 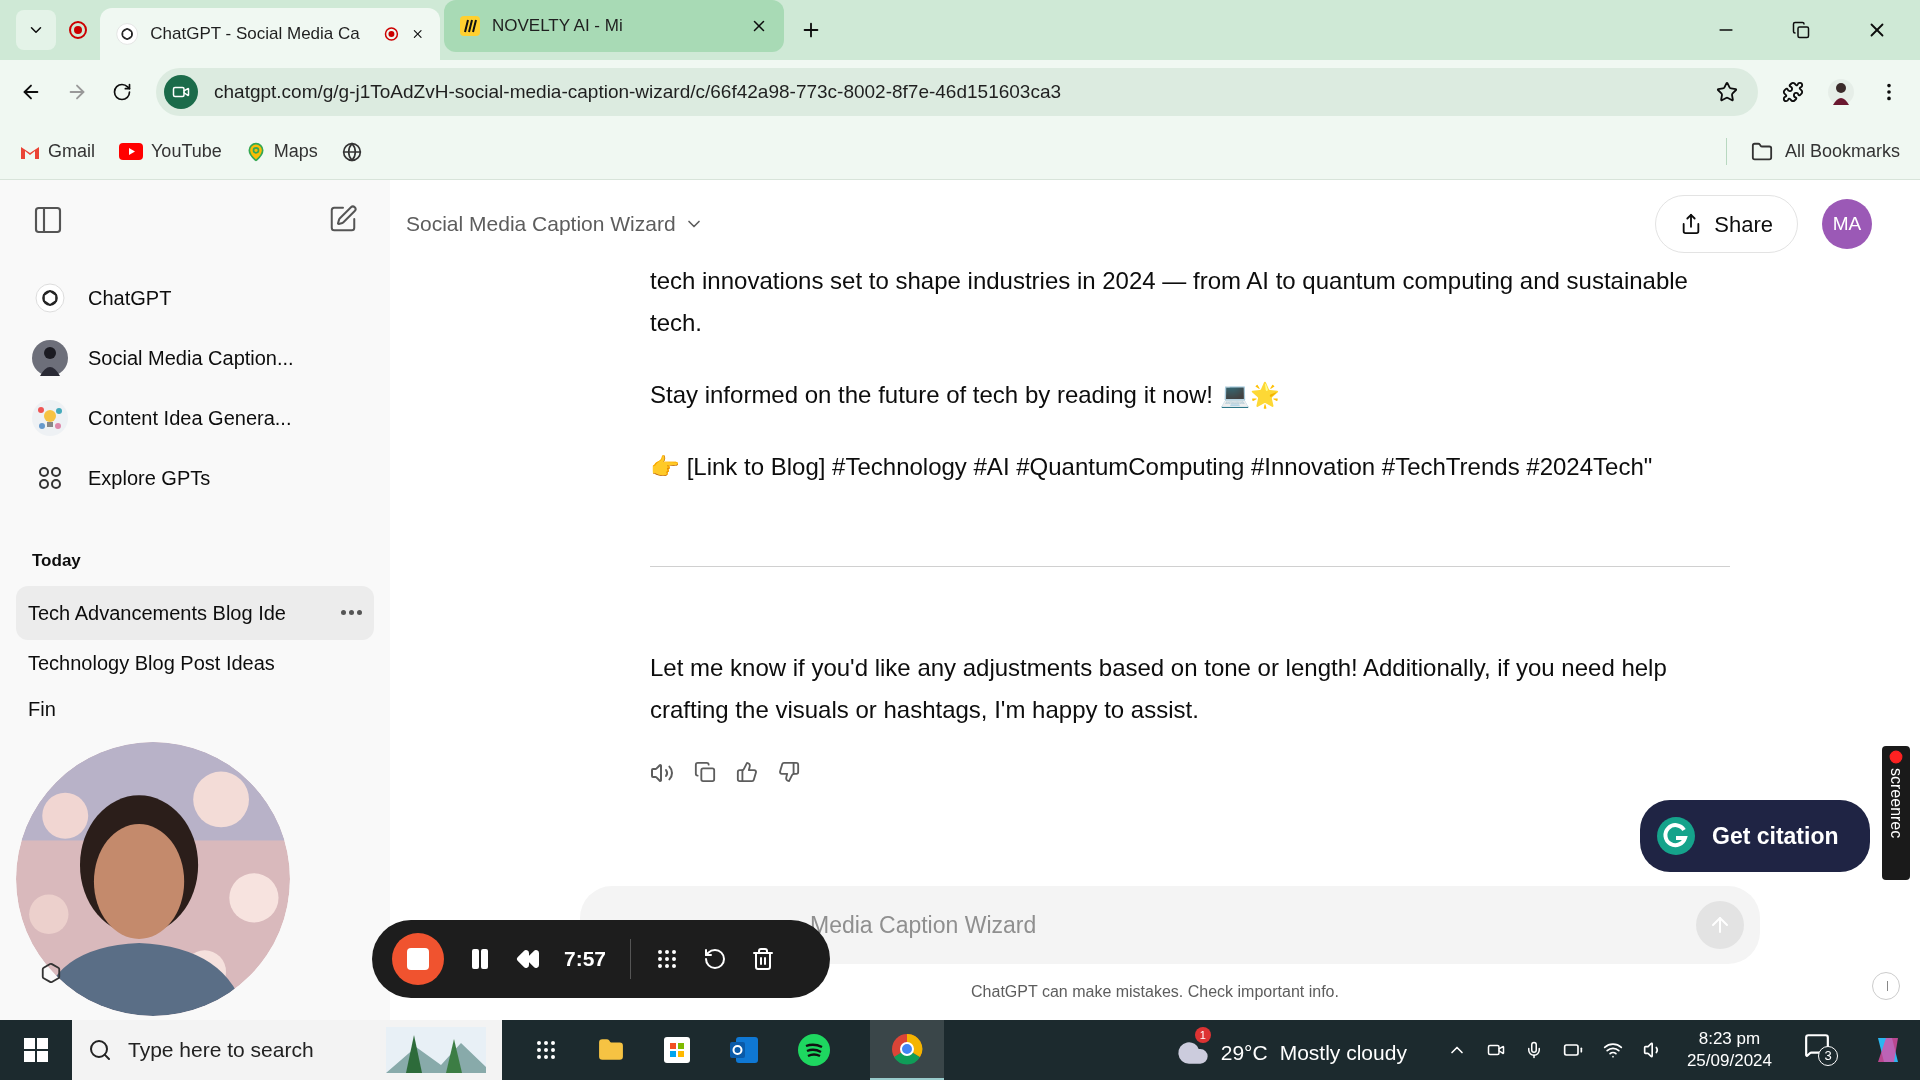 I want to click on bookmark-link, so click(x=351, y=151).